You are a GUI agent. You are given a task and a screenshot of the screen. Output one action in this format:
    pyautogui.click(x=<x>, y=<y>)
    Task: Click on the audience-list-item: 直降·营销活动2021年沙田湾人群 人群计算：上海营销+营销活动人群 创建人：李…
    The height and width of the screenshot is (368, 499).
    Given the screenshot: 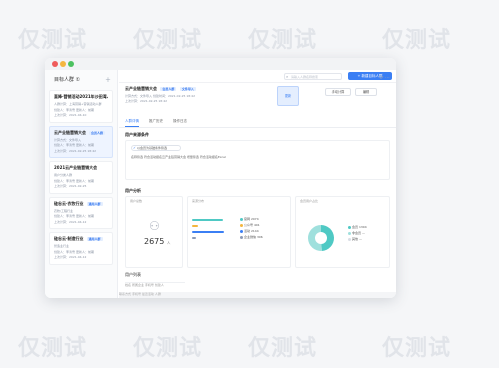 What is the action you would take?
    pyautogui.click(x=81, y=106)
    